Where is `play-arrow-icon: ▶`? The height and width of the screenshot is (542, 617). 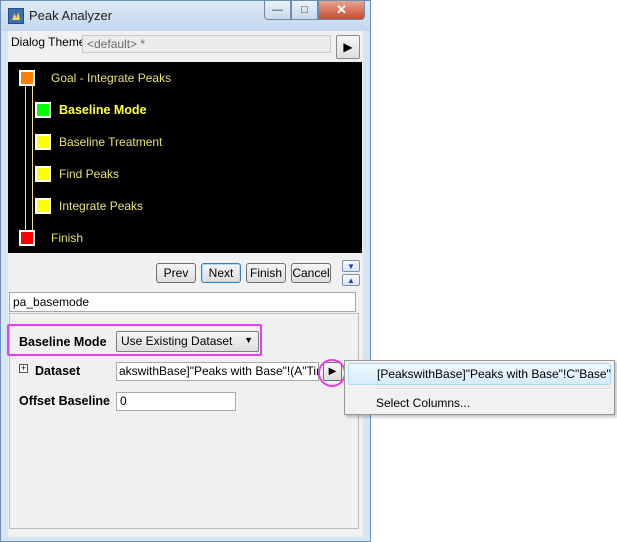
play-arrow-icon: ▶ is located at coordinates (348, 47).